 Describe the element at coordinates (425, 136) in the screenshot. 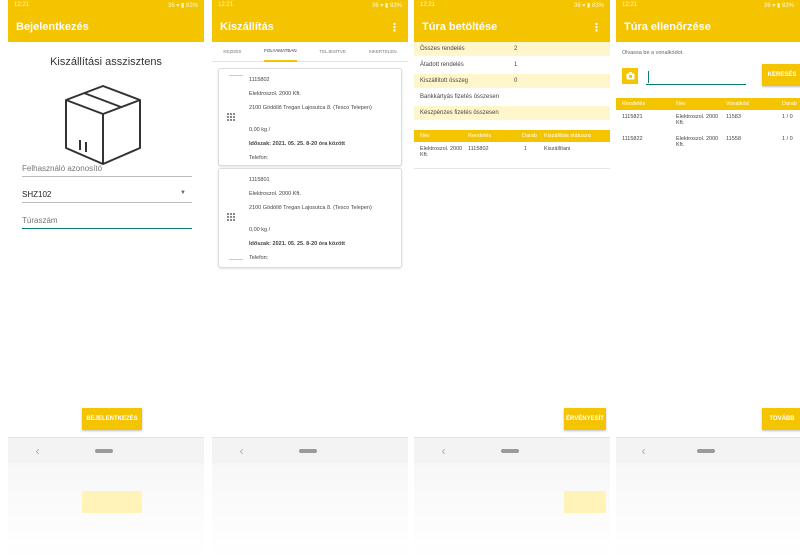

I see `column-header: Név` at that location.